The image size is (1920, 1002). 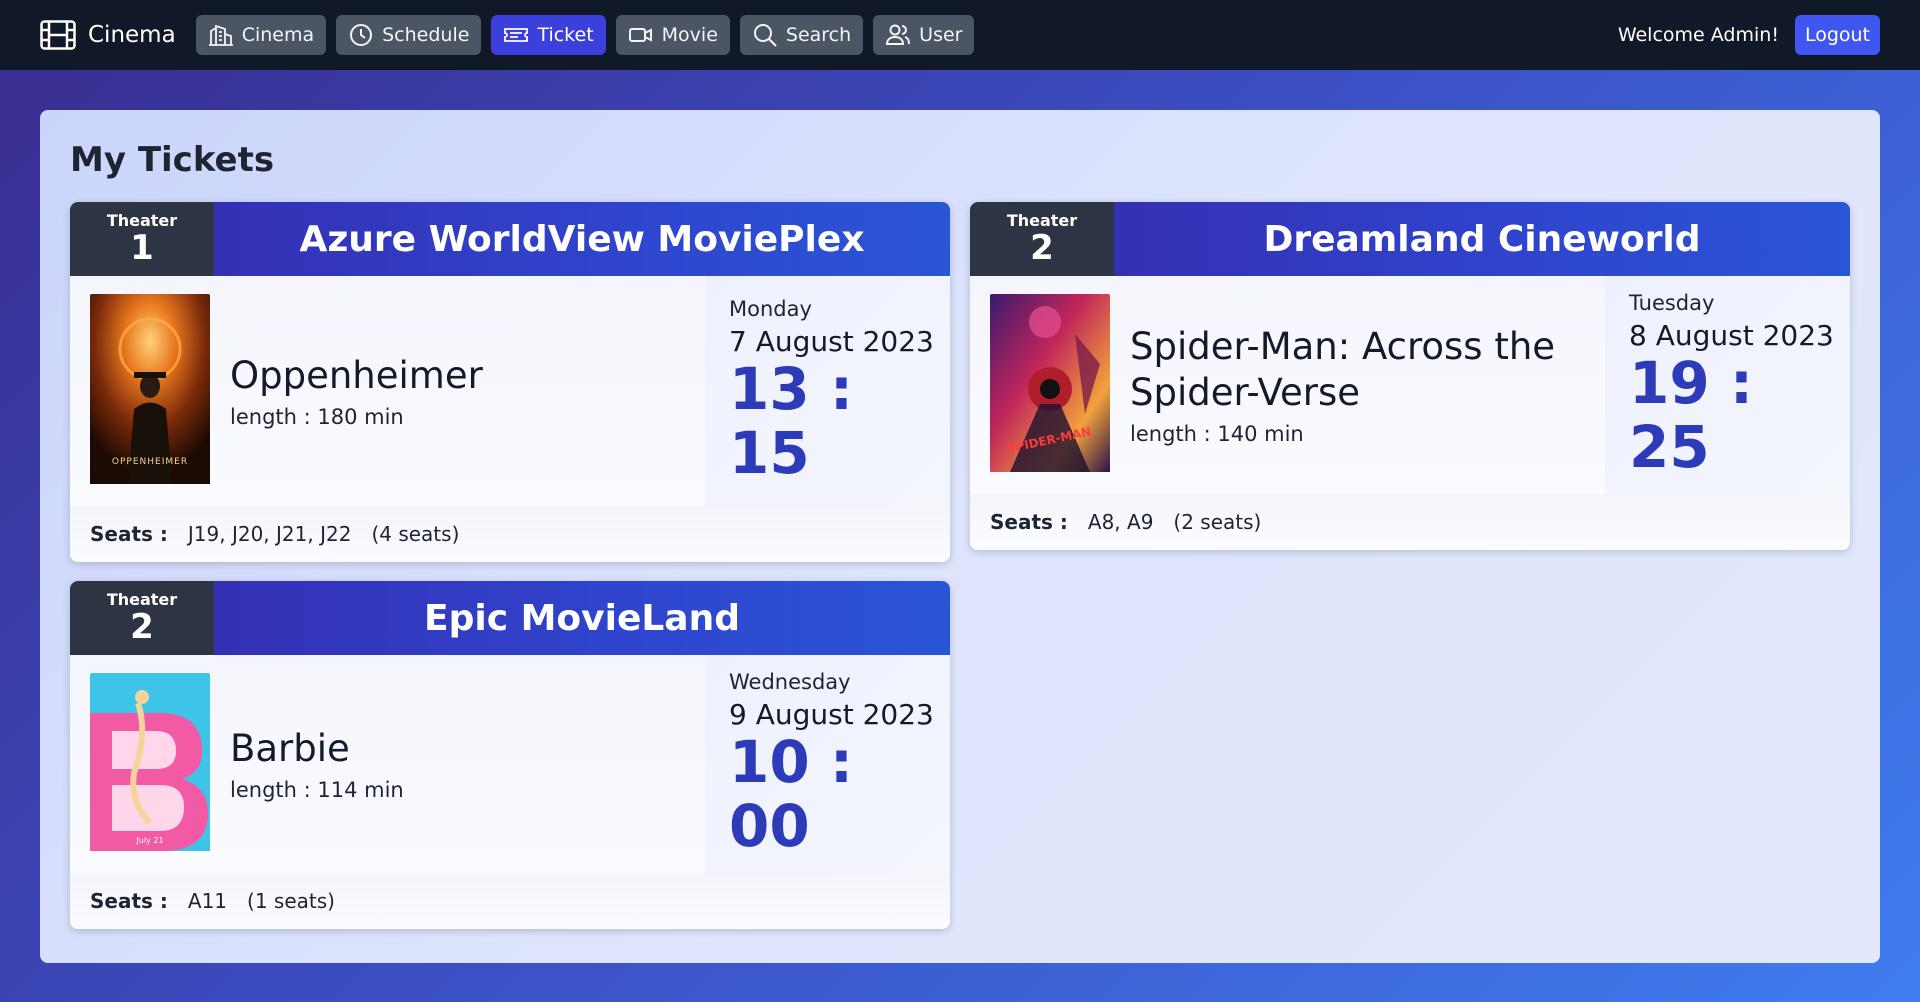 What do you see at coordinates (132, 35) in the screenshot?
I see `brand-title: Cinema` at bounding box center [132, 35].